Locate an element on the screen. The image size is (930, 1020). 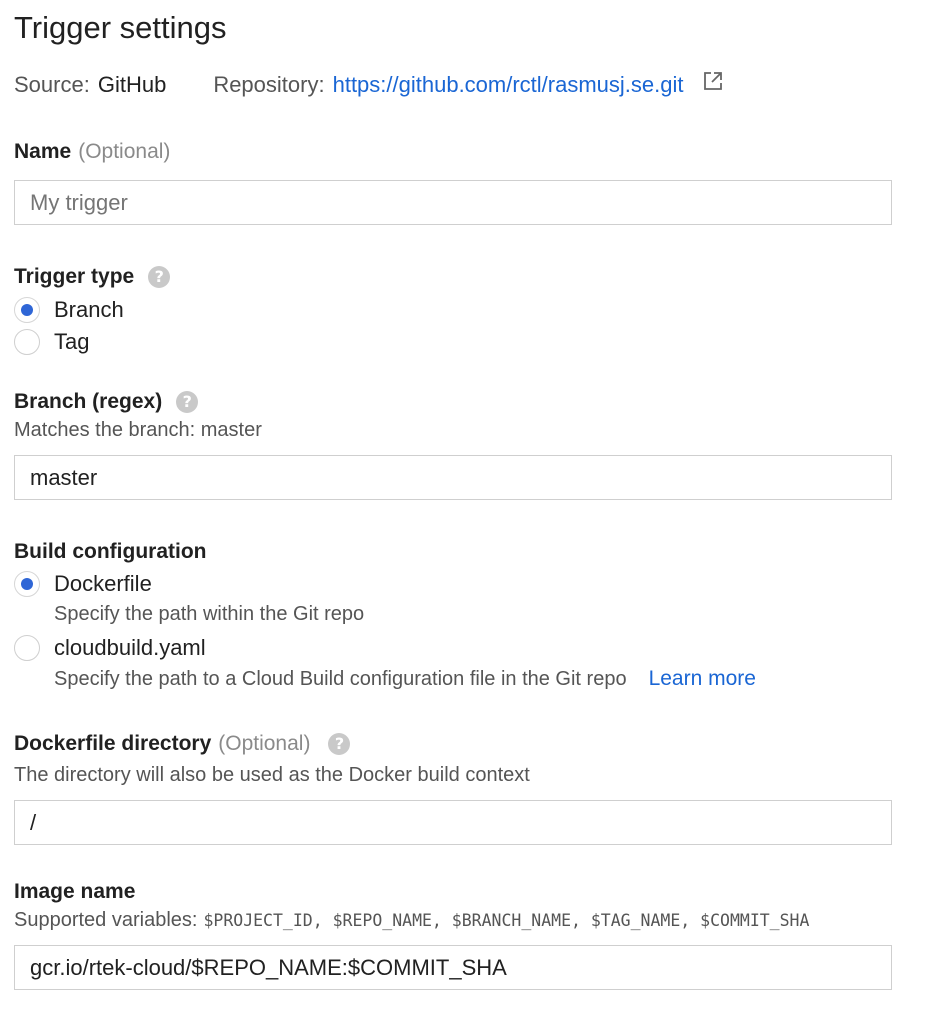
name-label-text: Name is located at coordinates (43, 151).